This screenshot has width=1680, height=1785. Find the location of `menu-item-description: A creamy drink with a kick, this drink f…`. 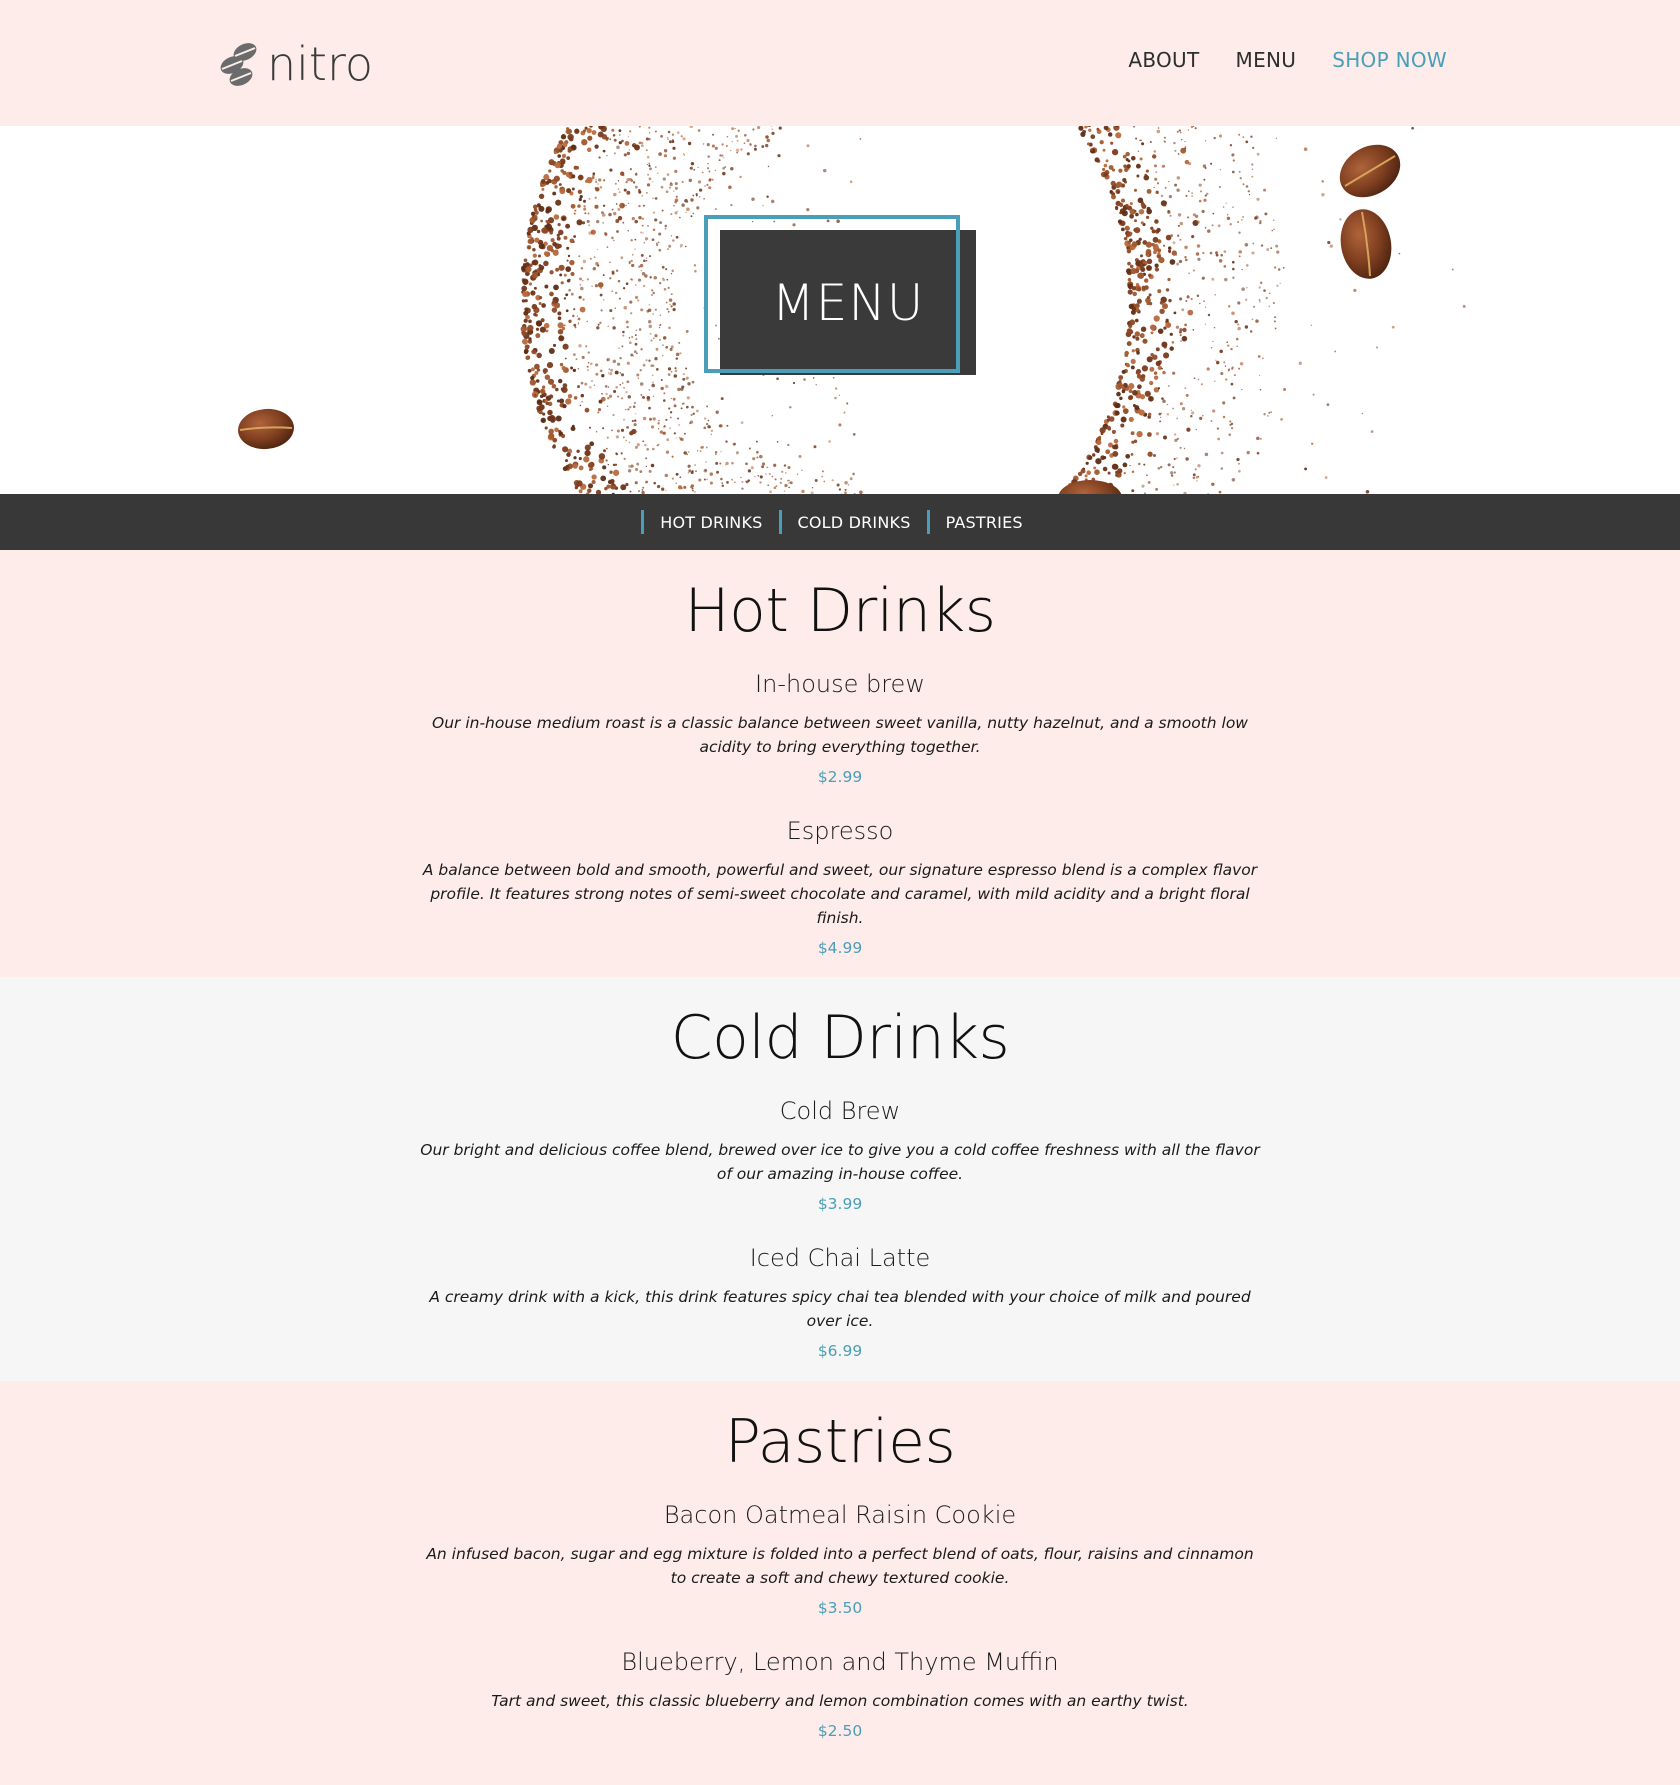

menu-item-description: A creamy drink with a kick, this drink f… is located at coordinates (840, 1308).